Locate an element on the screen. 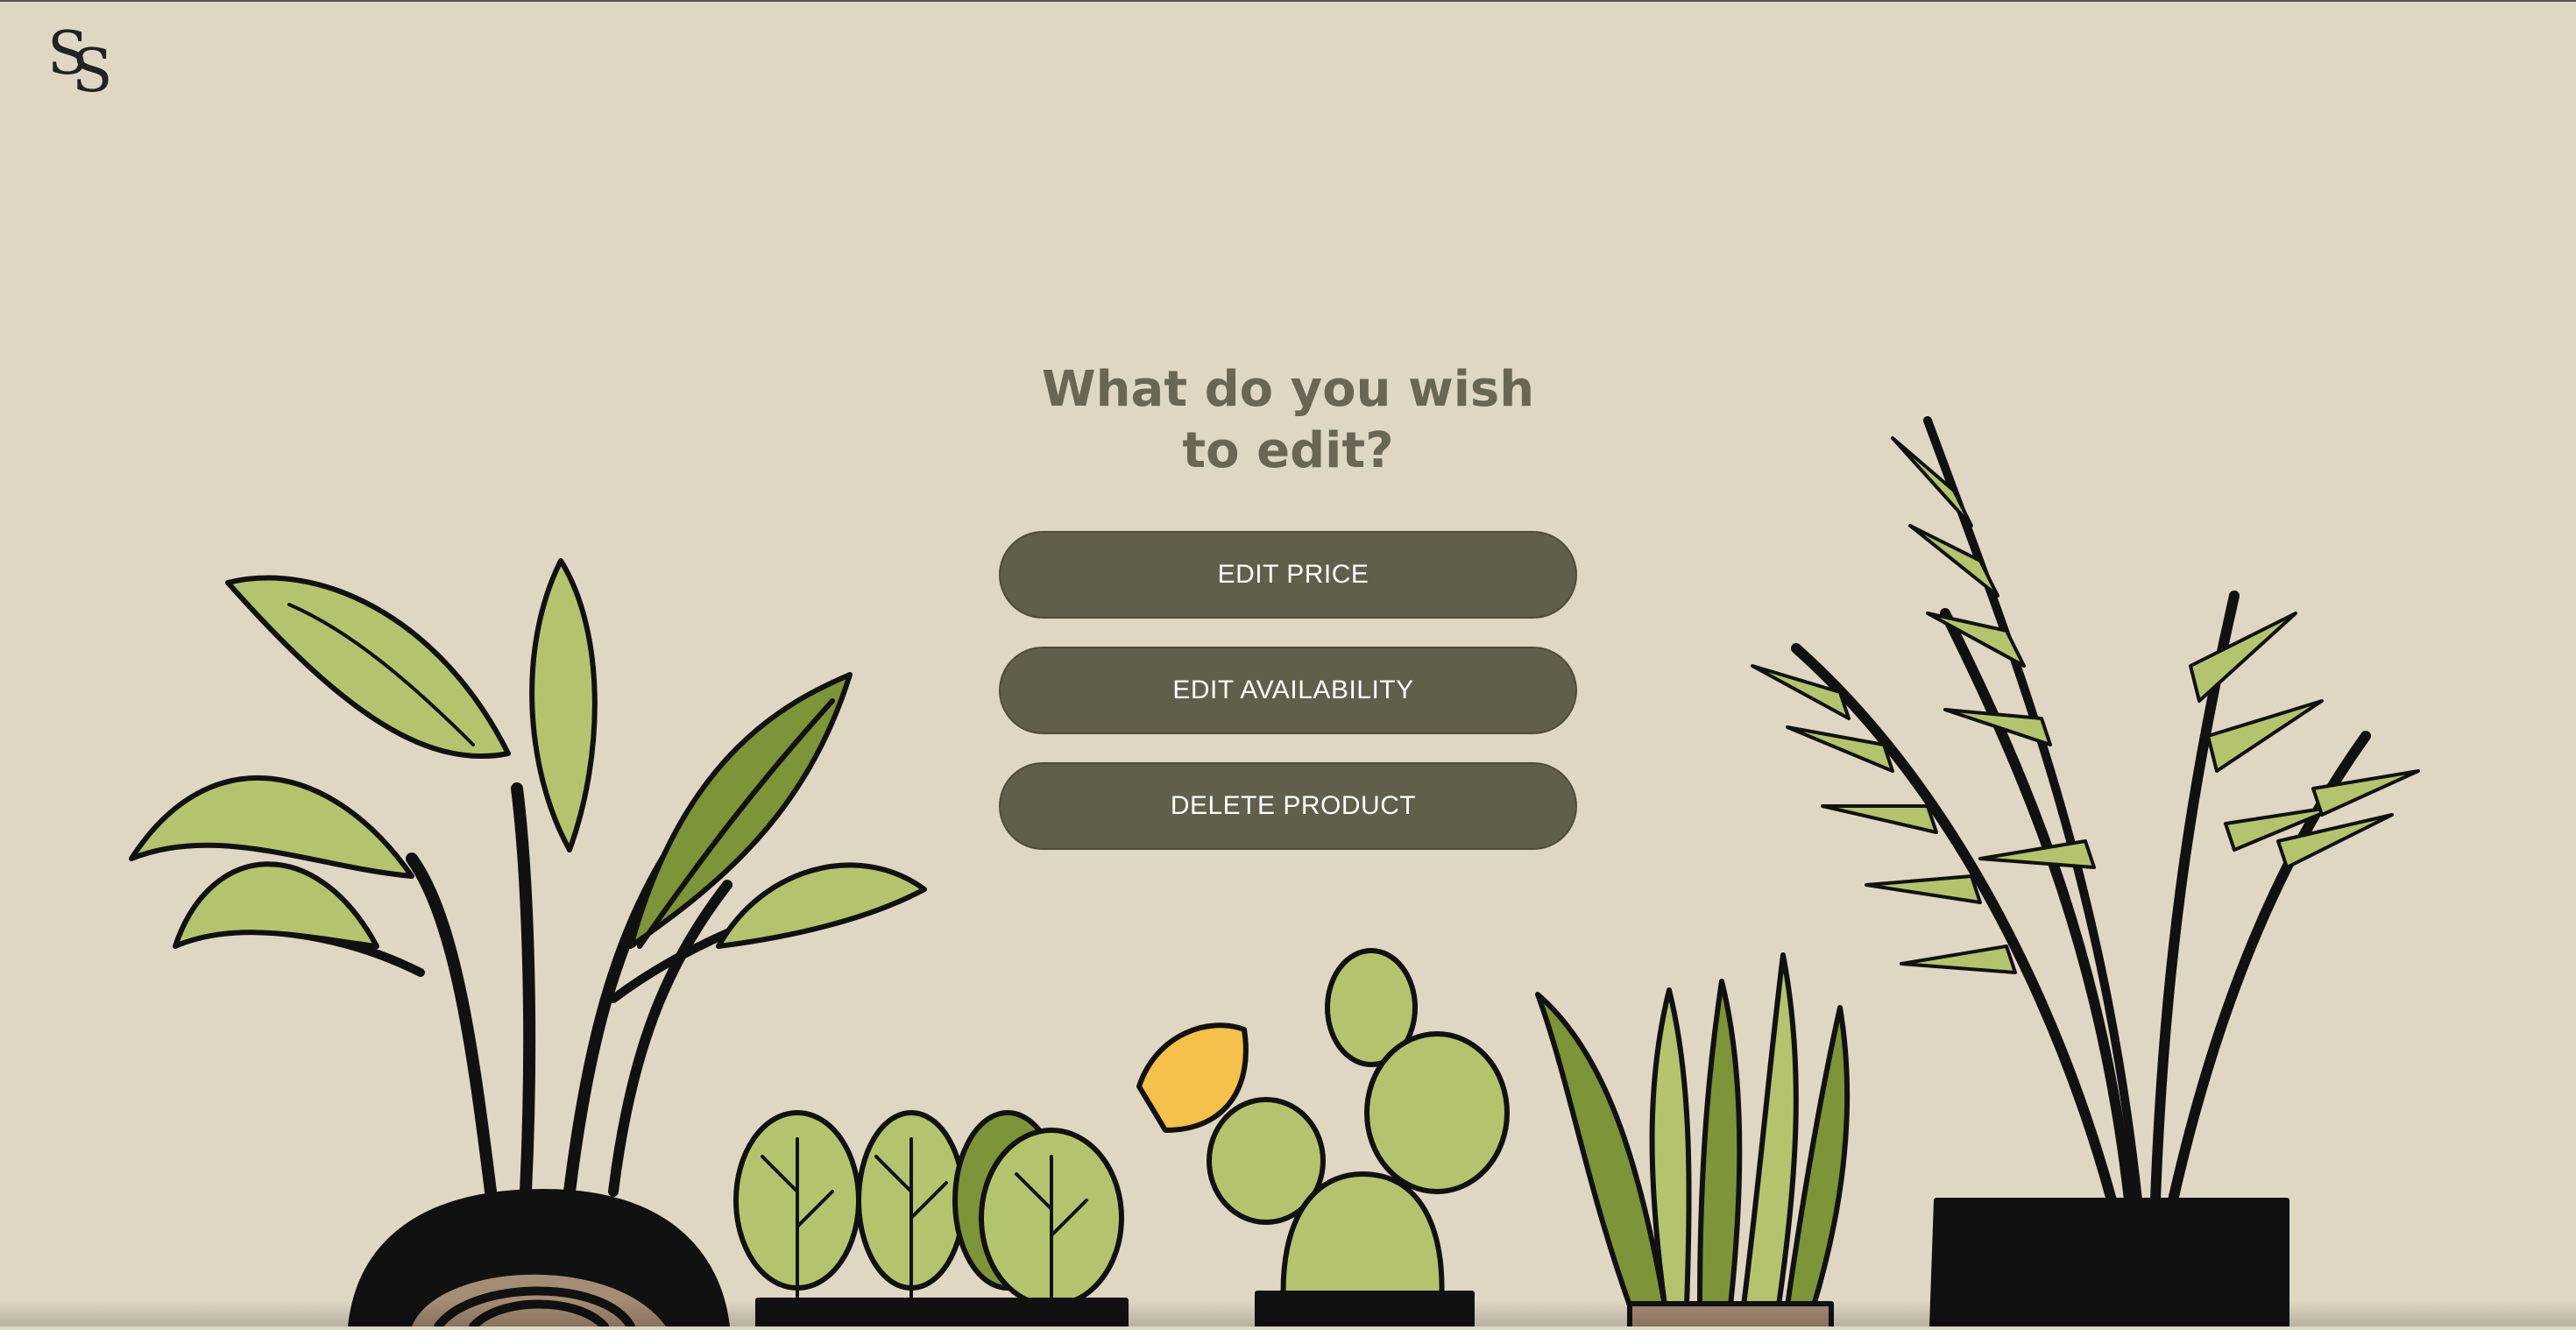 This screenshot has width=2576, height=1330. edit-price-button: EDIT PRICE is located at coordinates (1288, 575).